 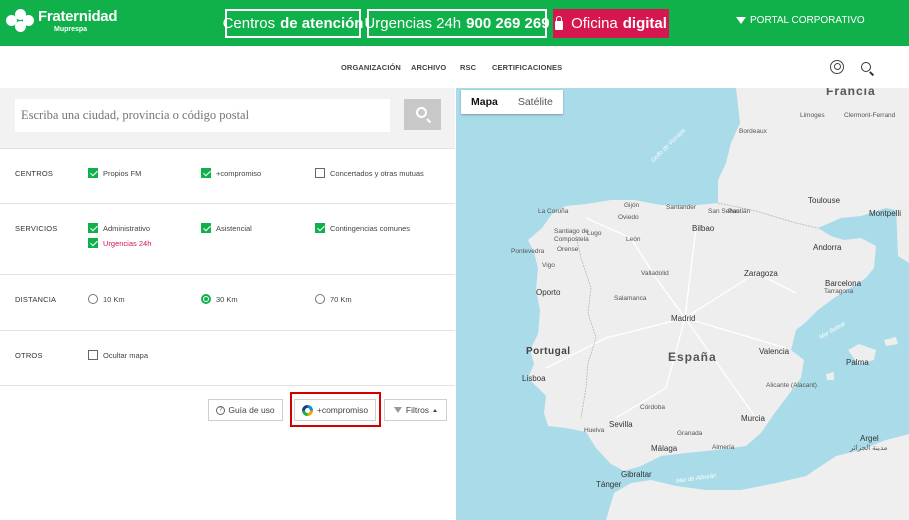 What do you see at coordinates (866, 67) in the screenshot?
I see `search-icon` at bounding box center [866, 67].